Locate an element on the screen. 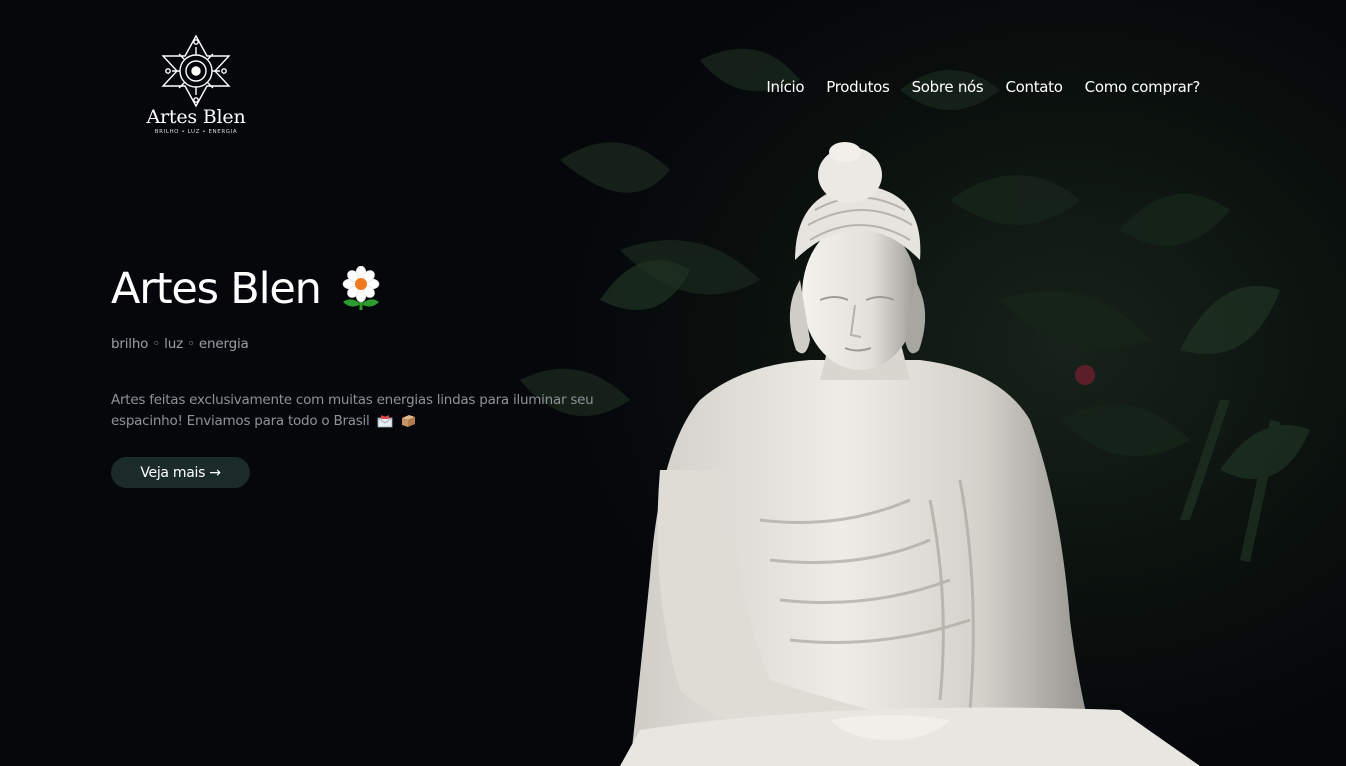 Image resolution: width=1346 pixels, height=766 pixels. nav-item-como-comprar: Como comprar? is located at coordinates (1143, 87).